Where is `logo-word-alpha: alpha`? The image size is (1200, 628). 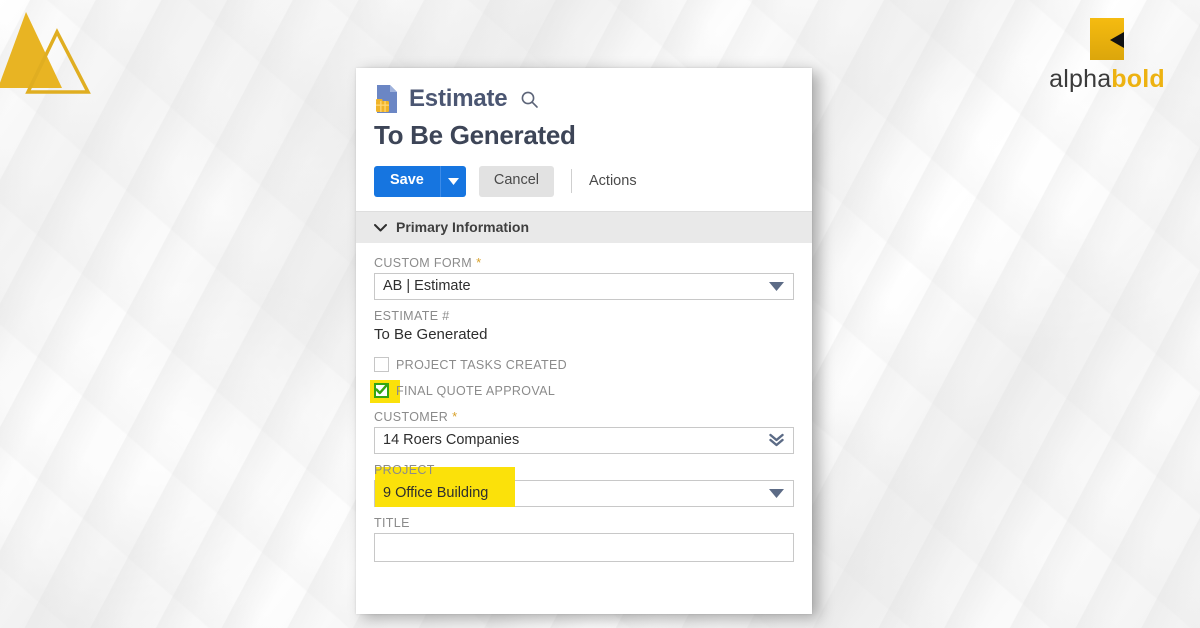 logo-word-alpha: alpha is located at coordinates (1080, 79).